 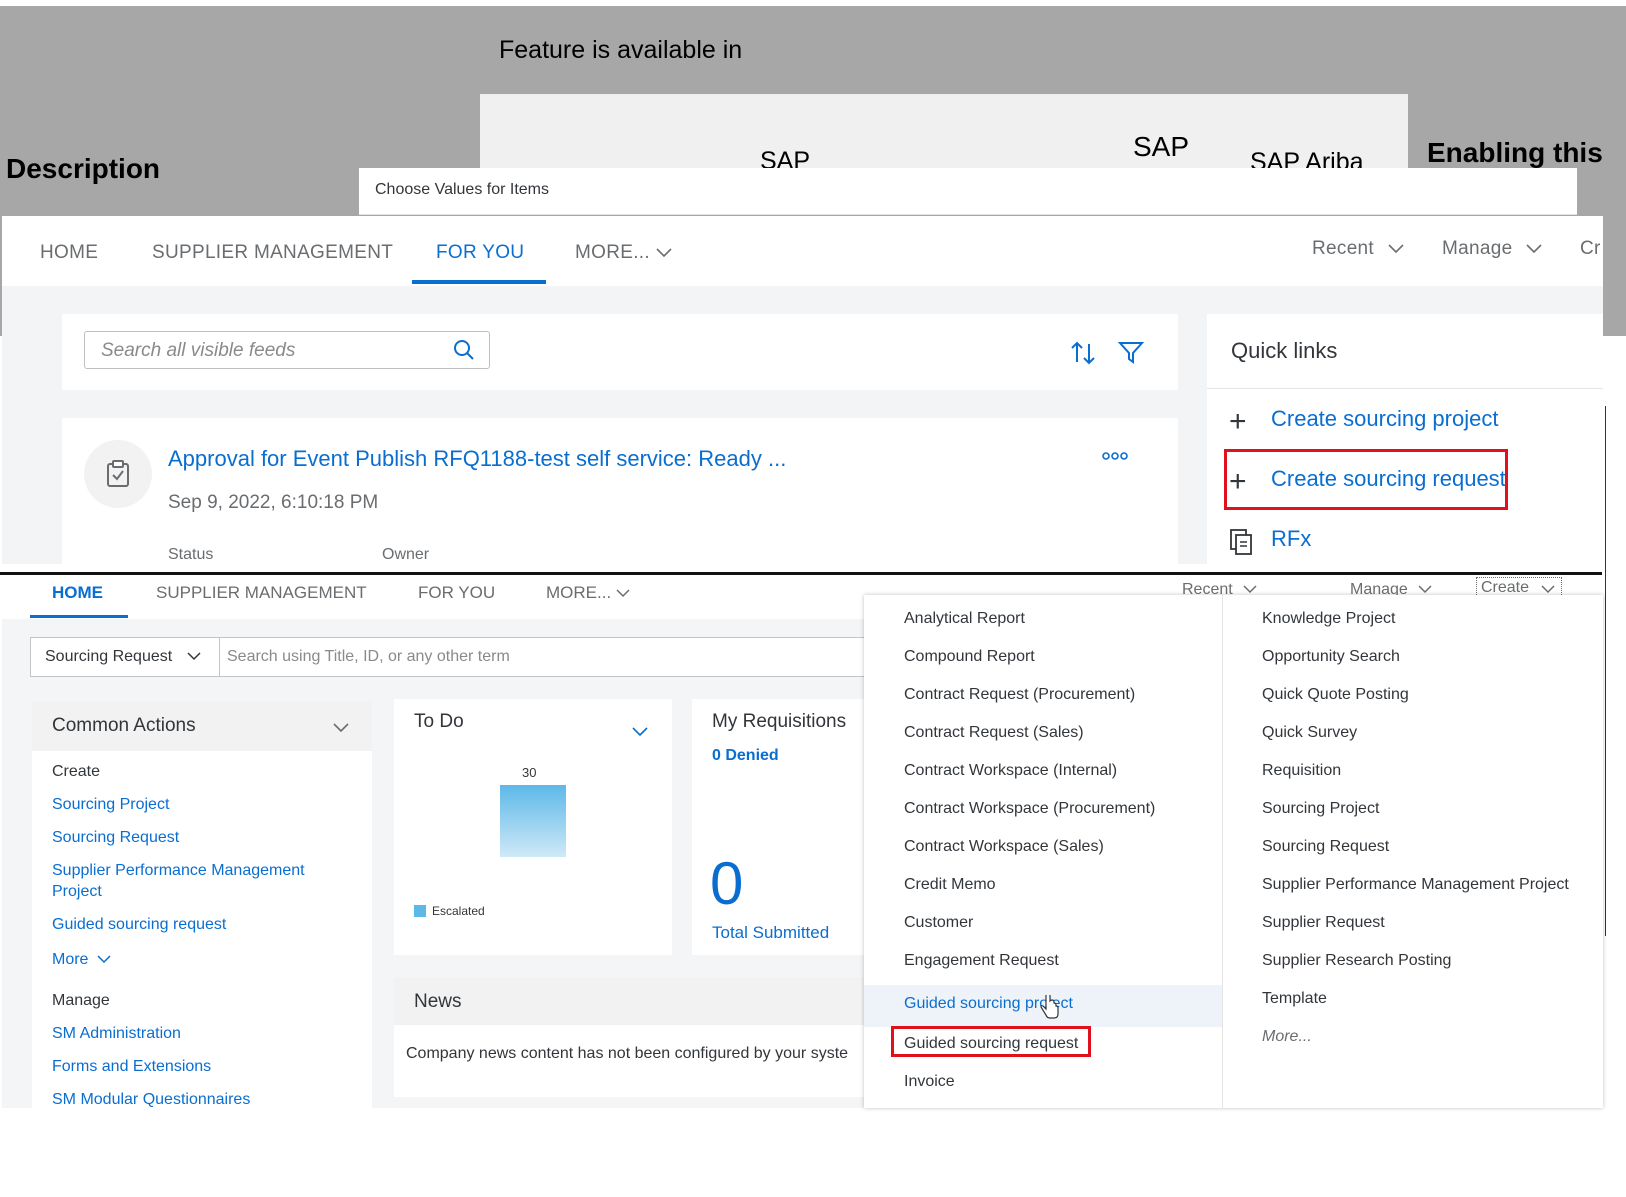 I want to click on sort-icon, so click(x=1083, y=353).